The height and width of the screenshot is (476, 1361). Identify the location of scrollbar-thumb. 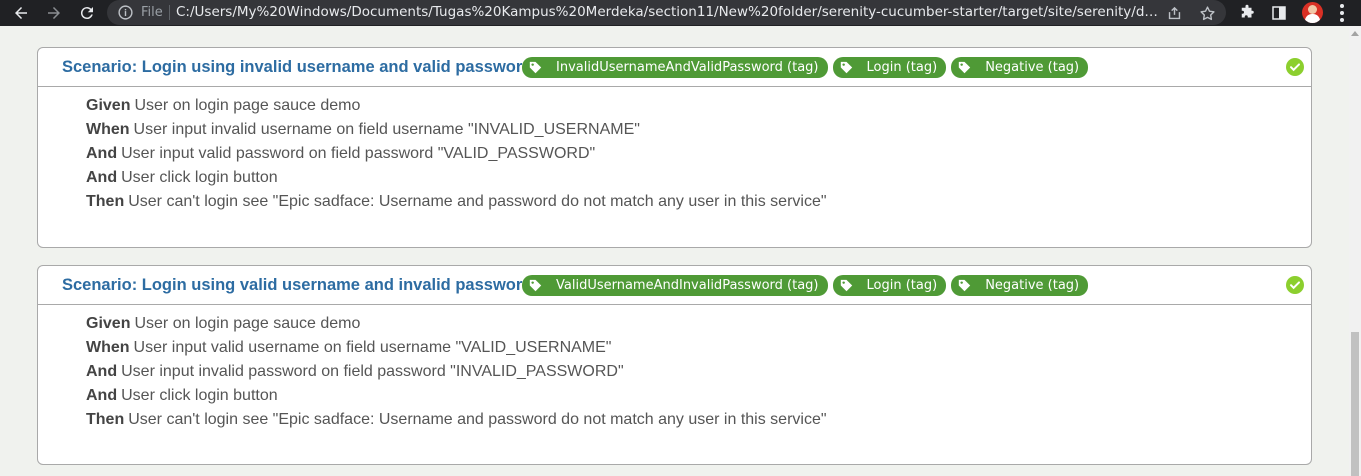
(1355, 404).